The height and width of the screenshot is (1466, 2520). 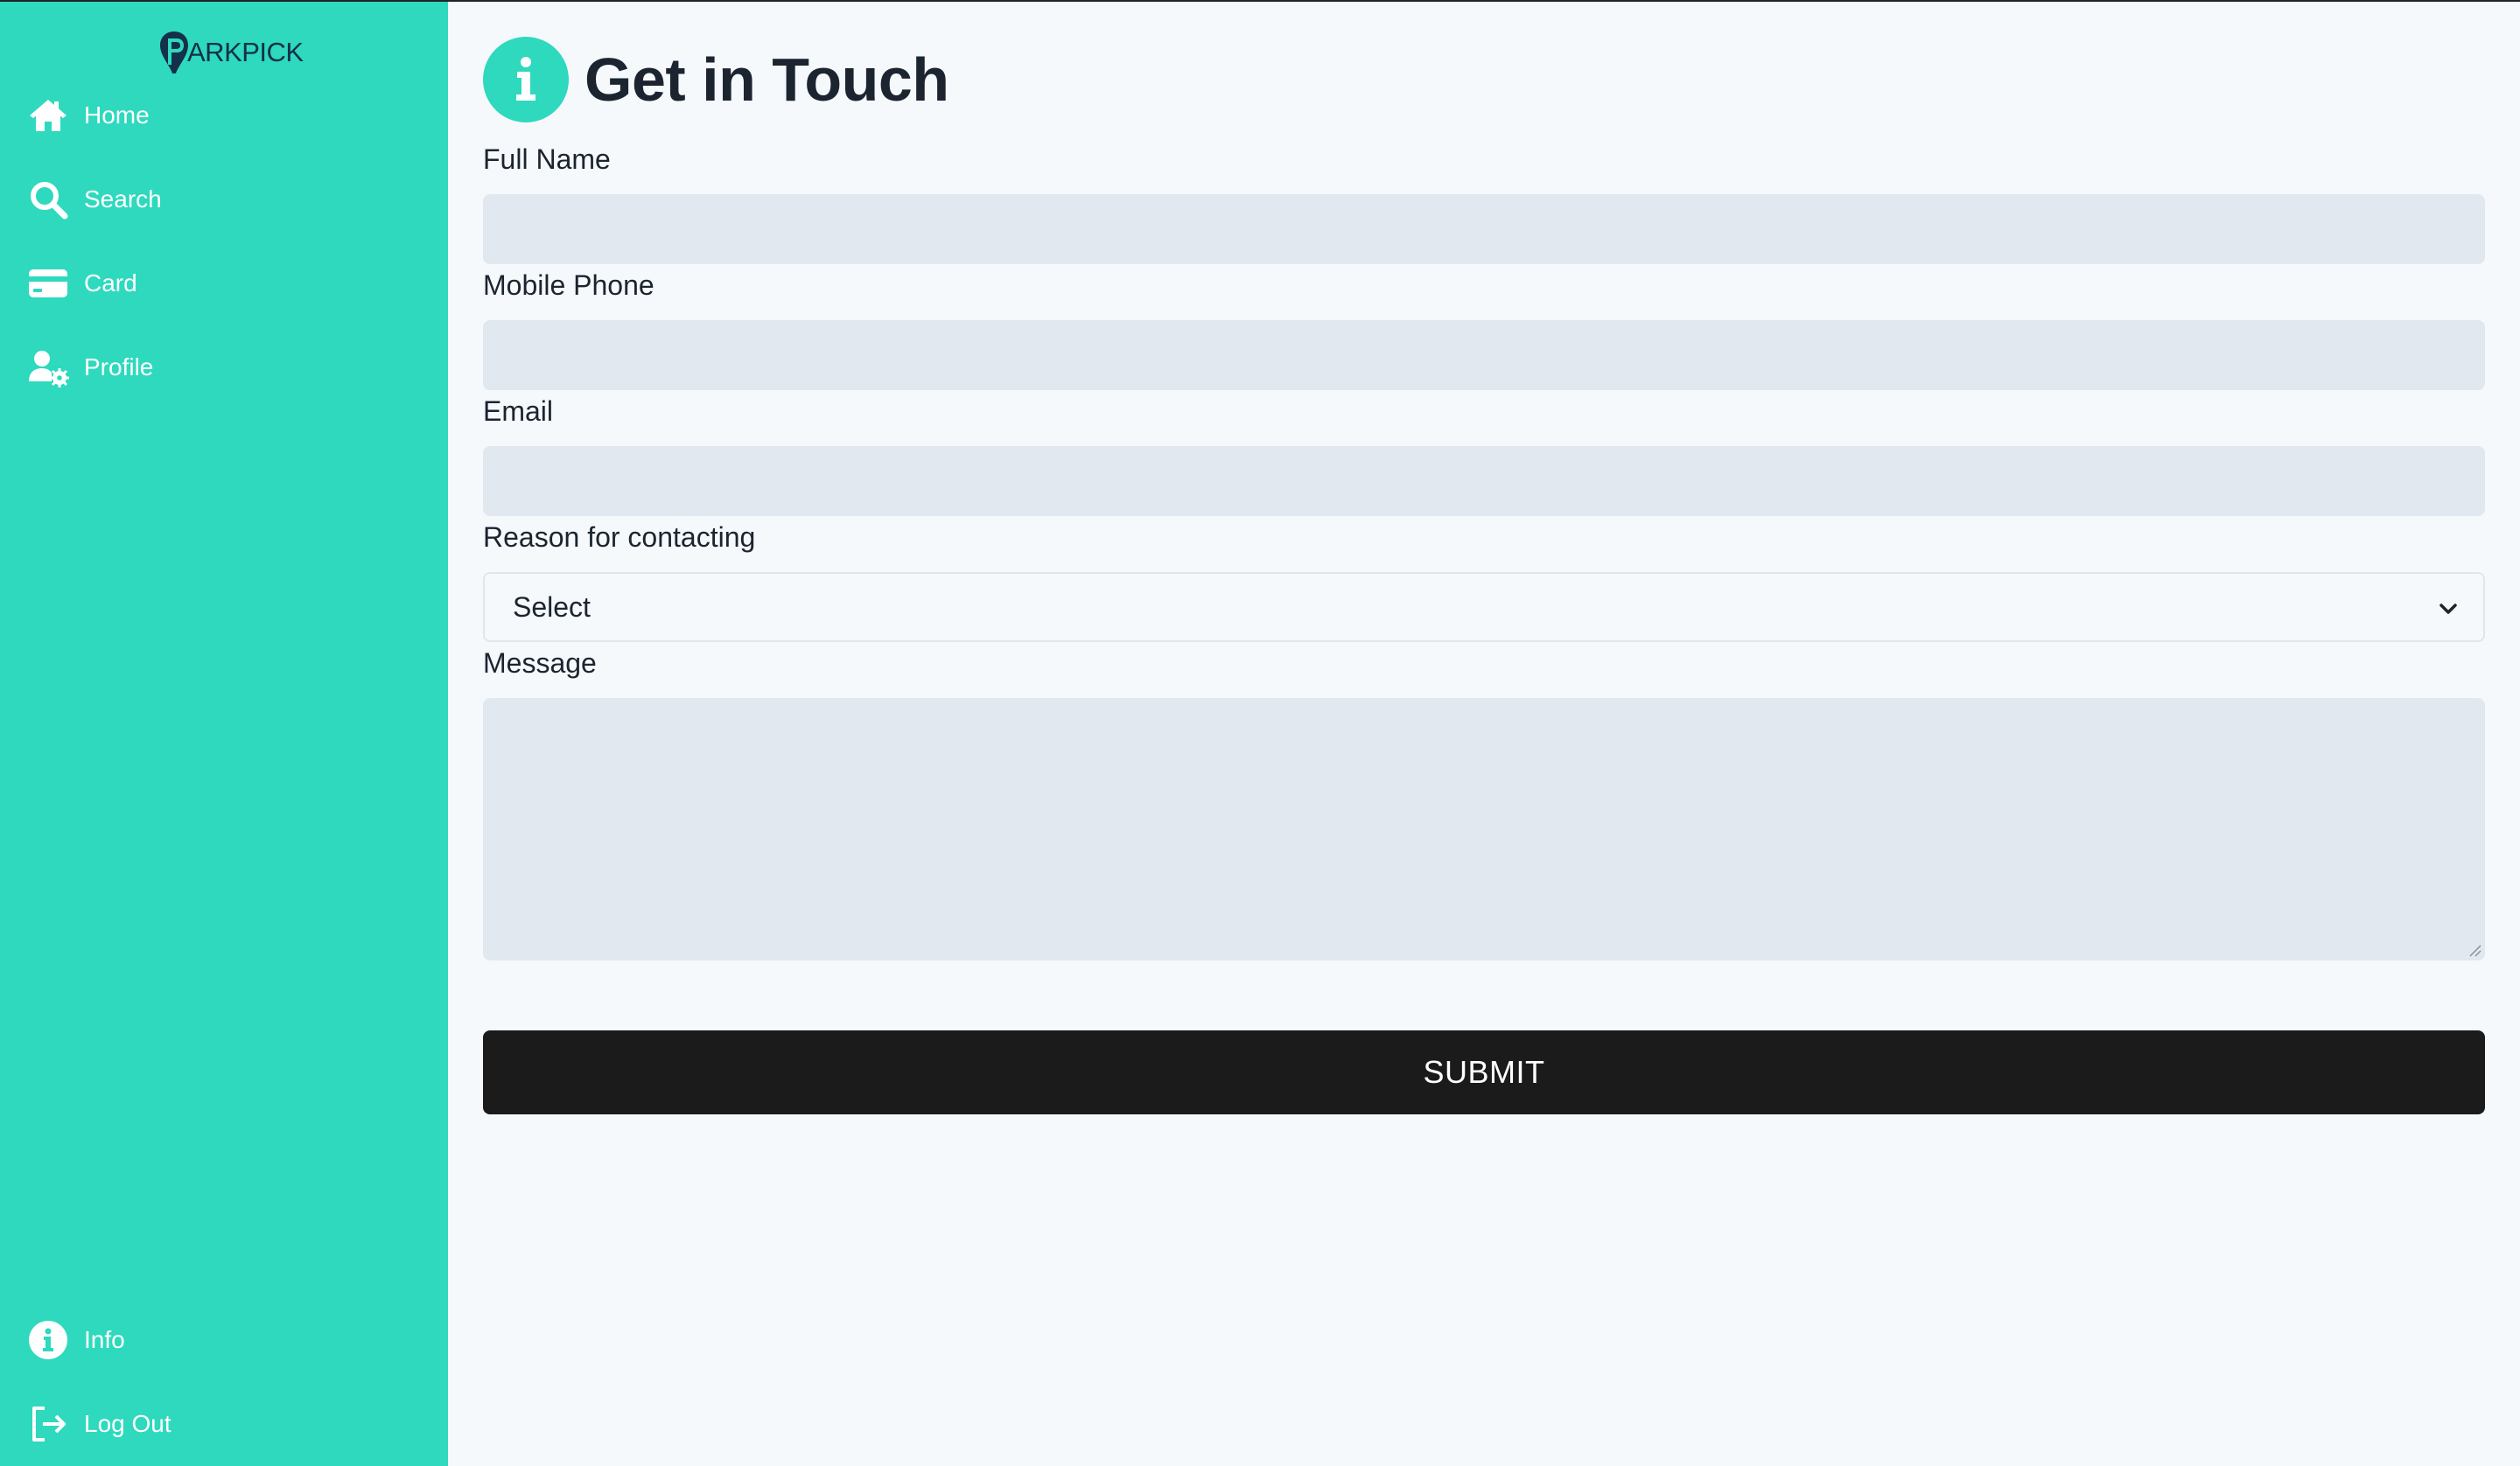 I want to click on sidebar-item-label: Log Out, so click(x=128, y=1423).